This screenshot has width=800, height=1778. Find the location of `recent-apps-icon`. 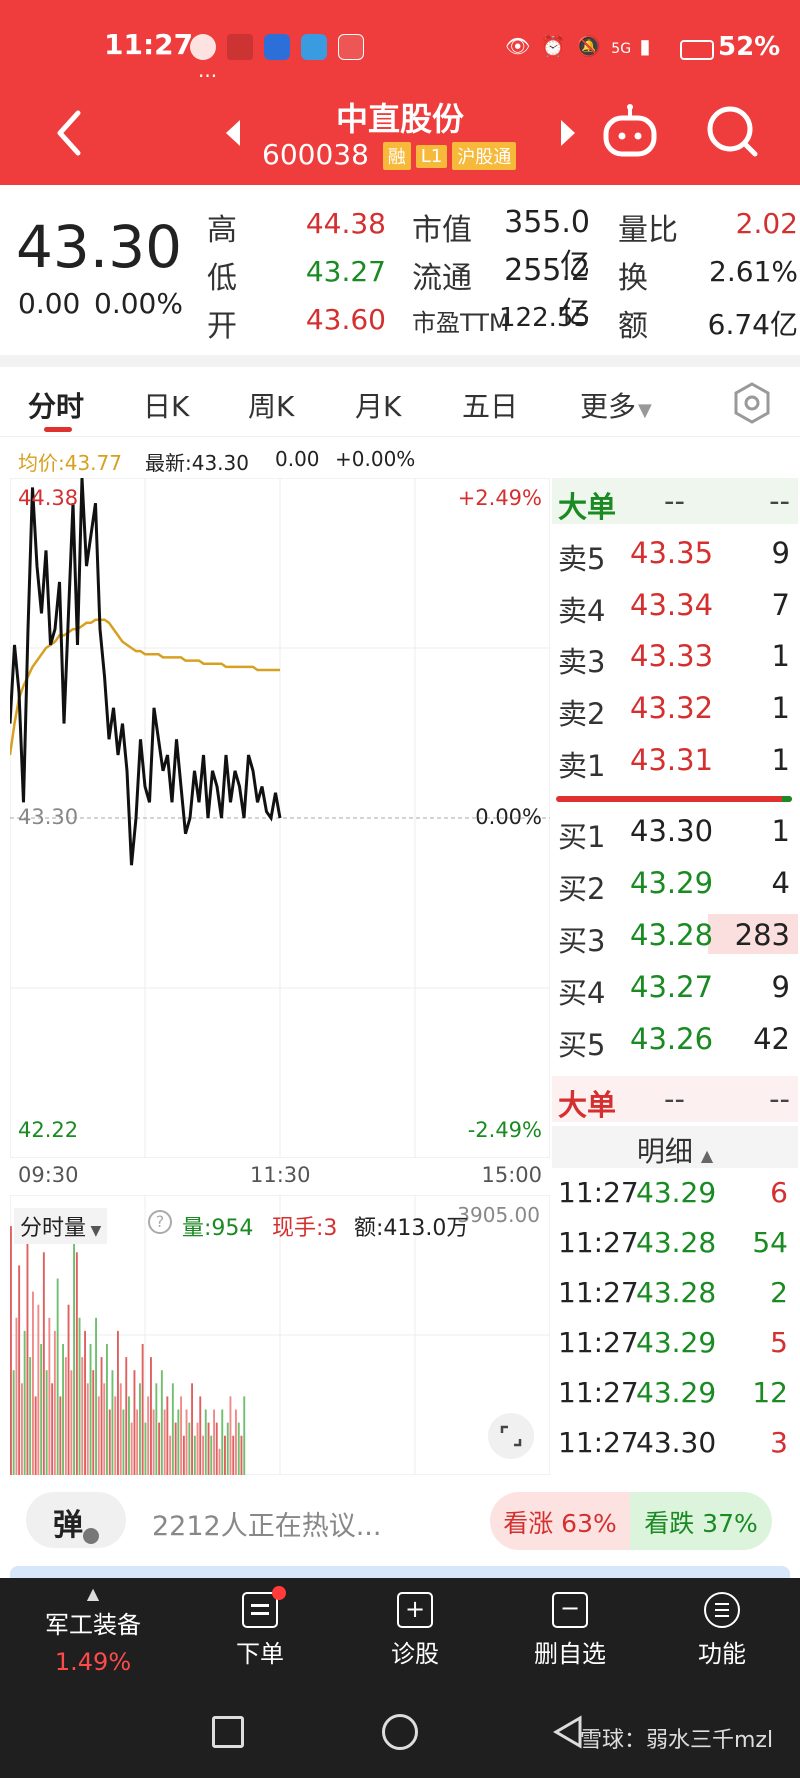

recent-apps-icon is located at coordinates (228, 1732).